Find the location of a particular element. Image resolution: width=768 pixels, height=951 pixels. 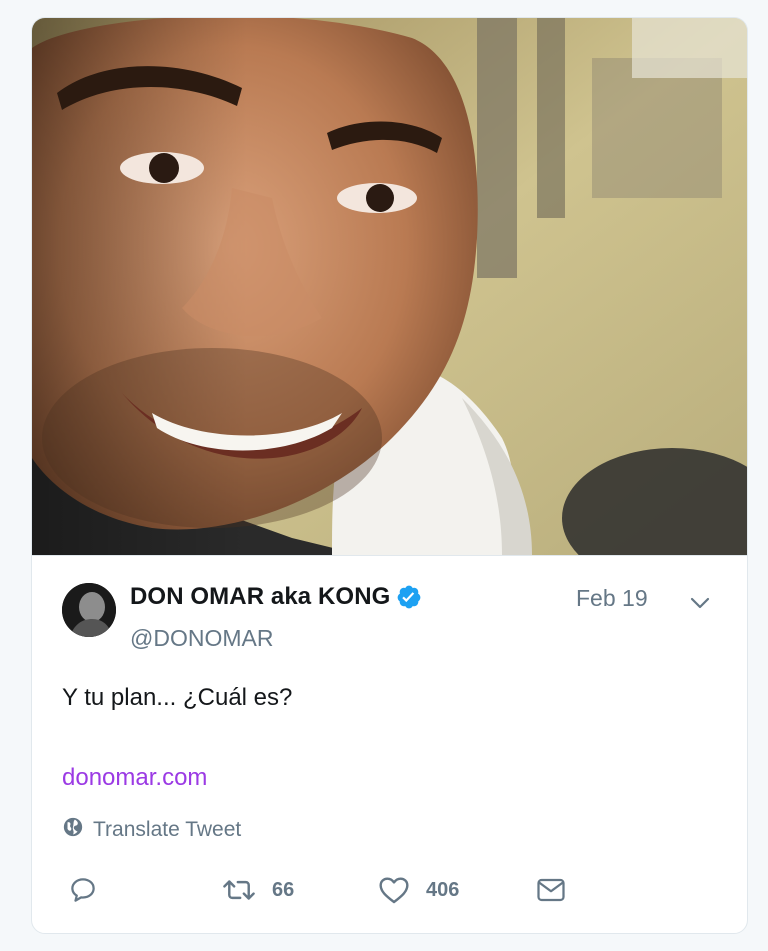

tweet-actions: 66 406 is located at coordinates (389, 890).